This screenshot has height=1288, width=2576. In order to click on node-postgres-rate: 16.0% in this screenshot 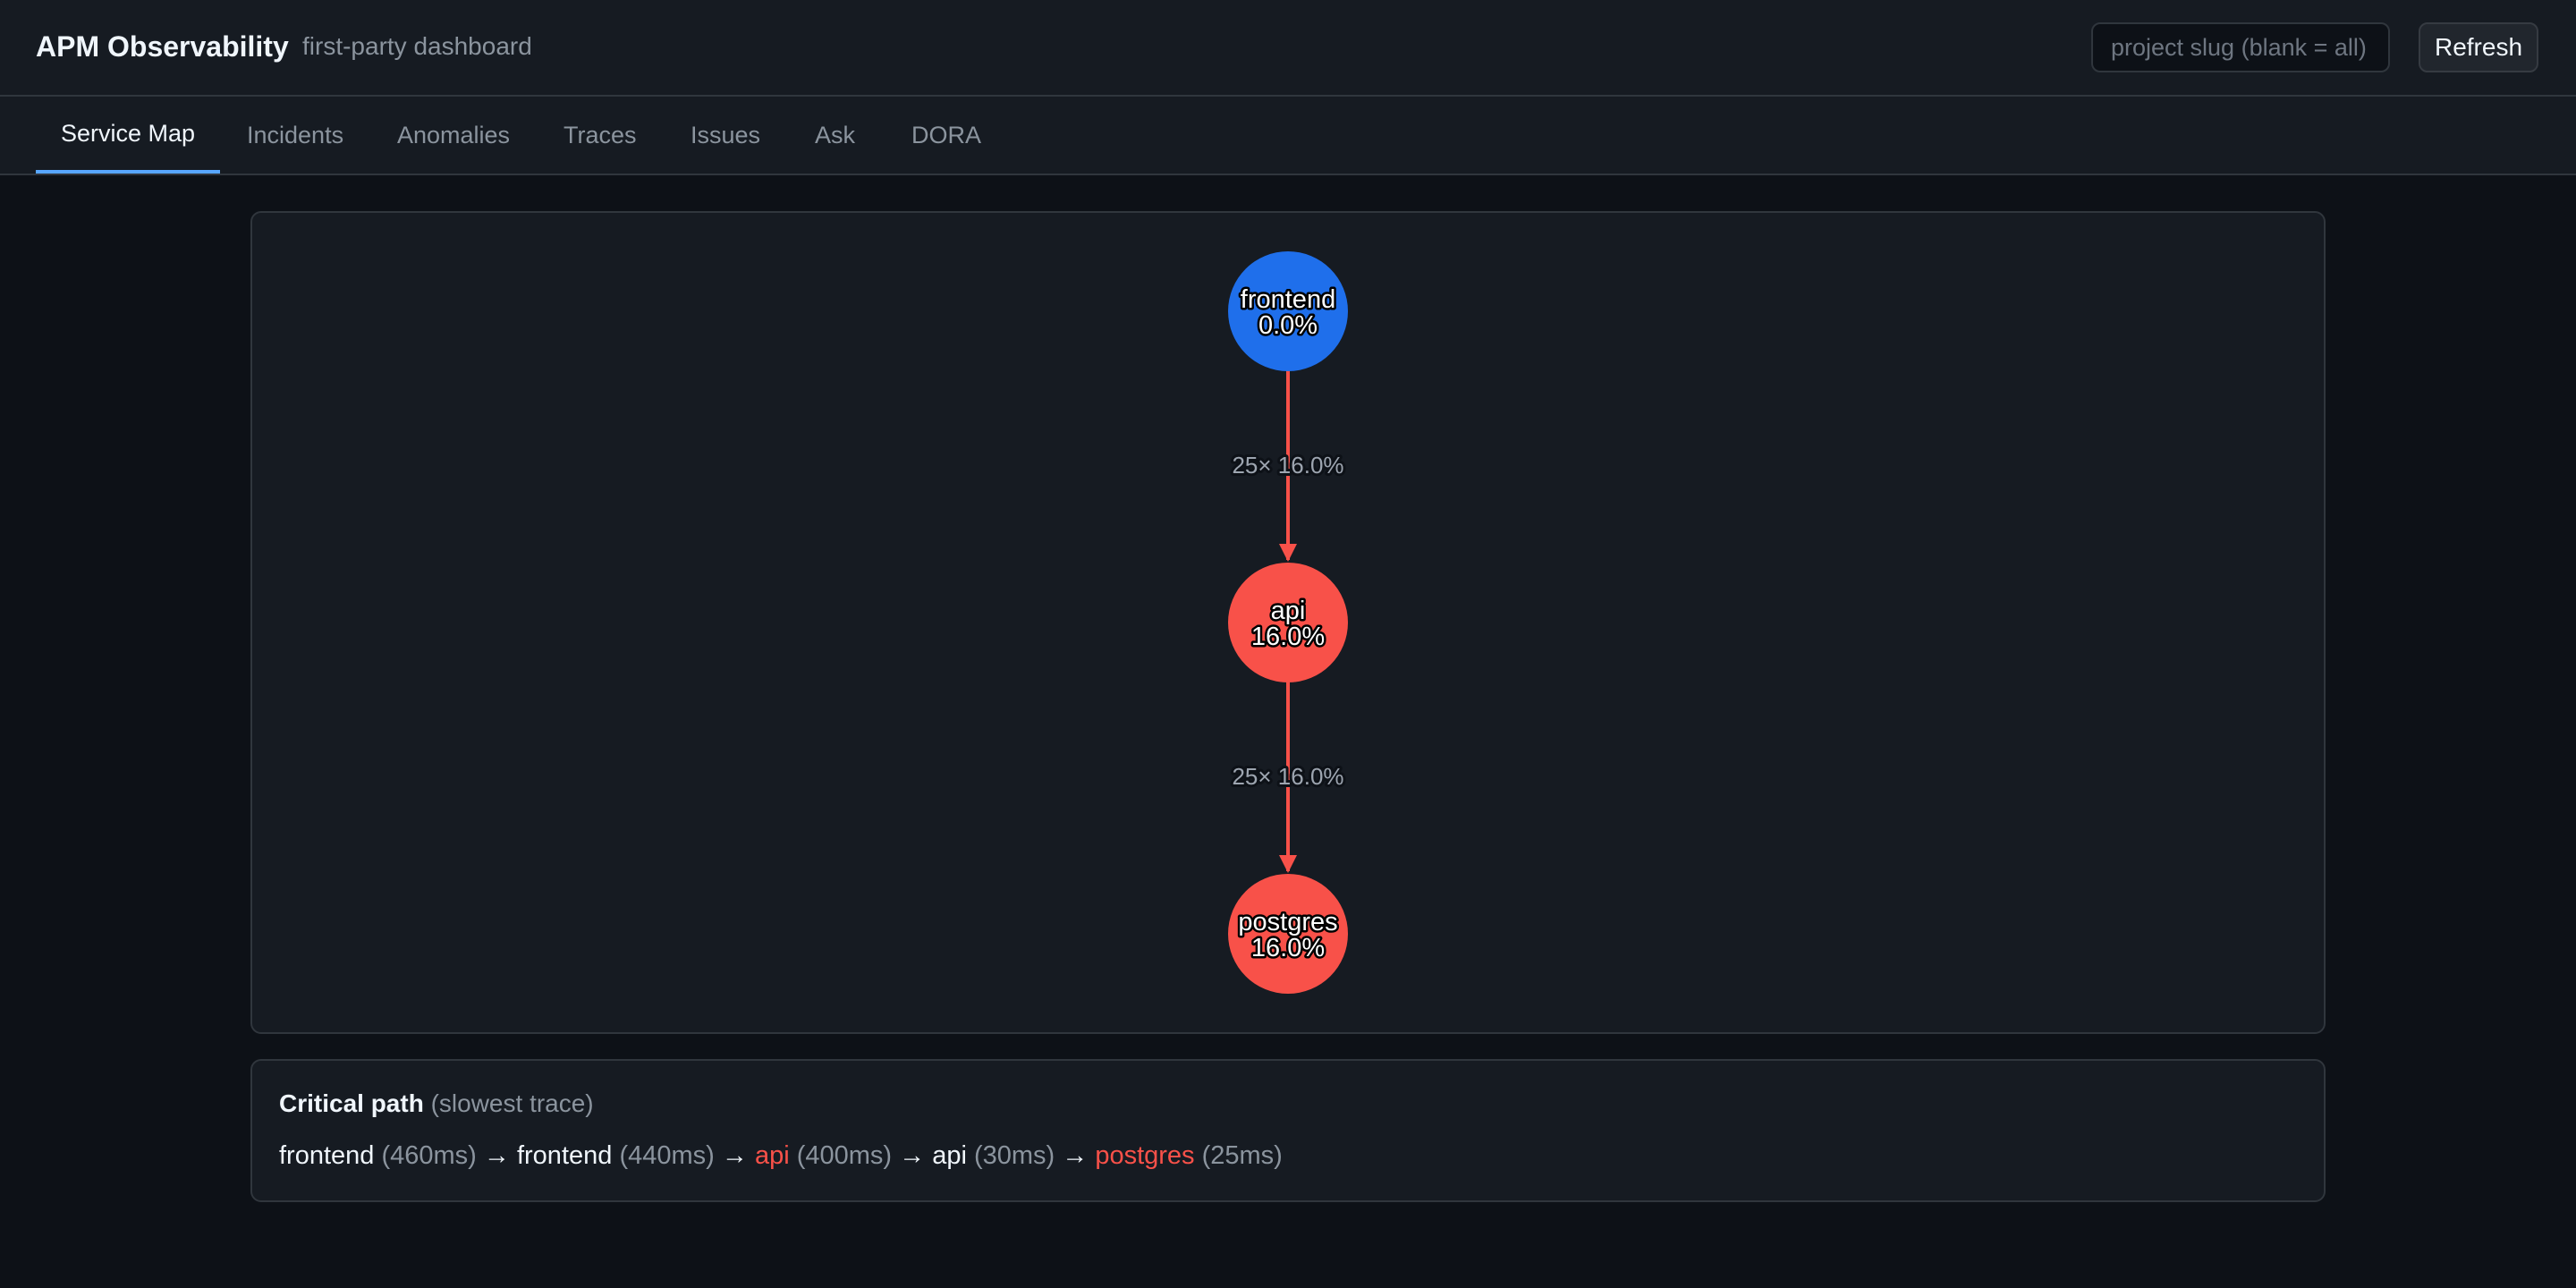, I will do `click(1288, 948)`.